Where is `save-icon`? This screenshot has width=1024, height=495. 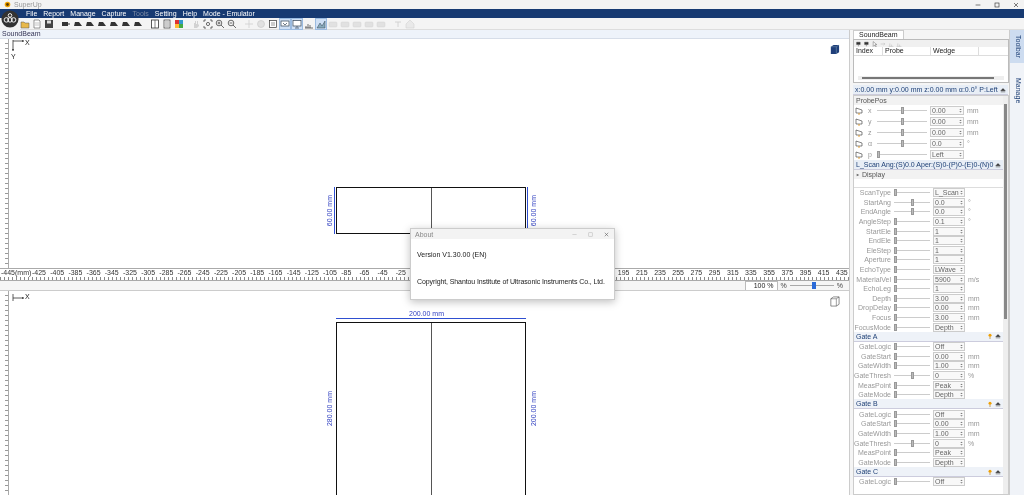 save-icon is located at coordinates (49, 23).